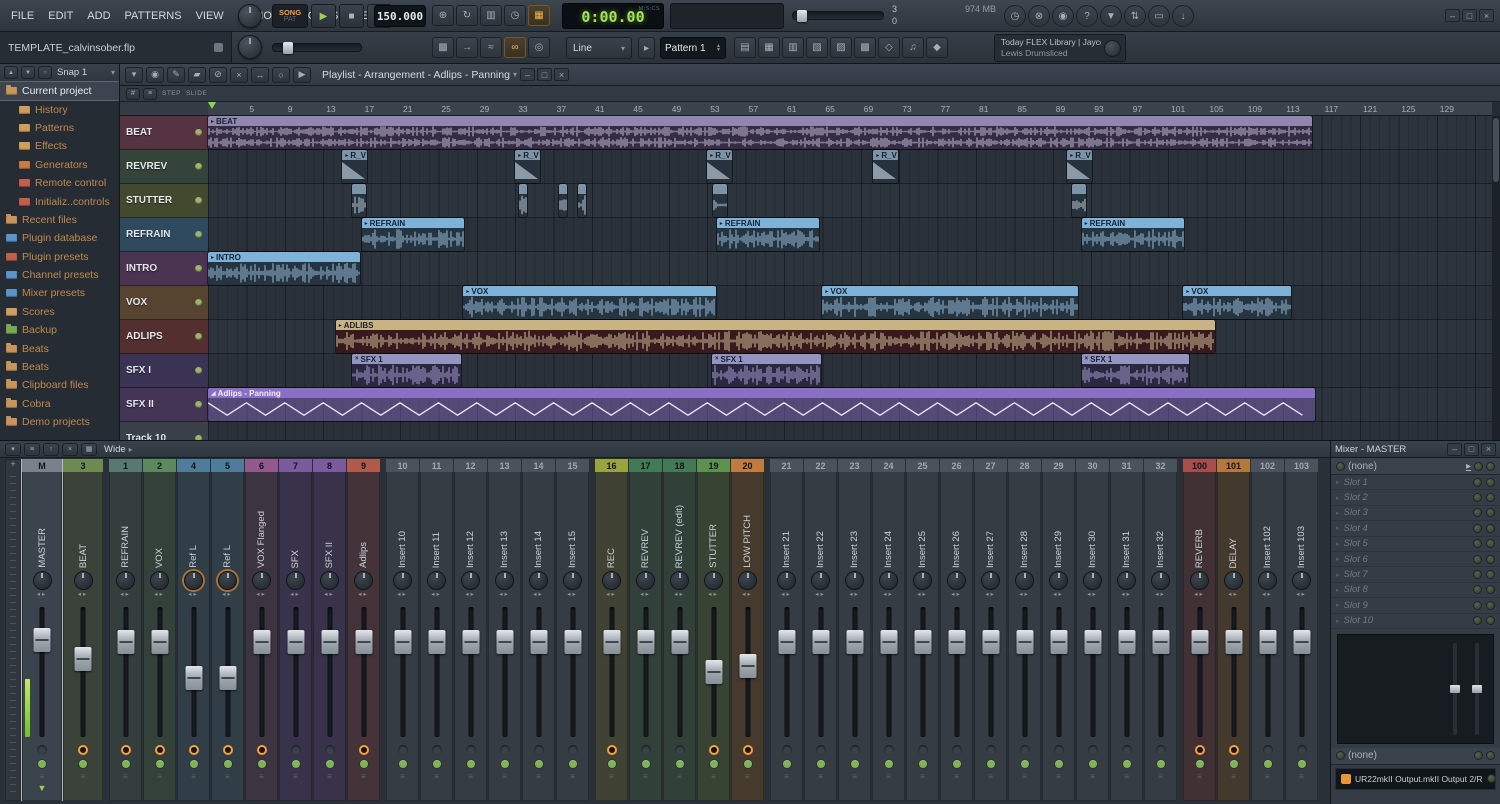  I want to click on strip-name: Insert 15, so click(572, 520).